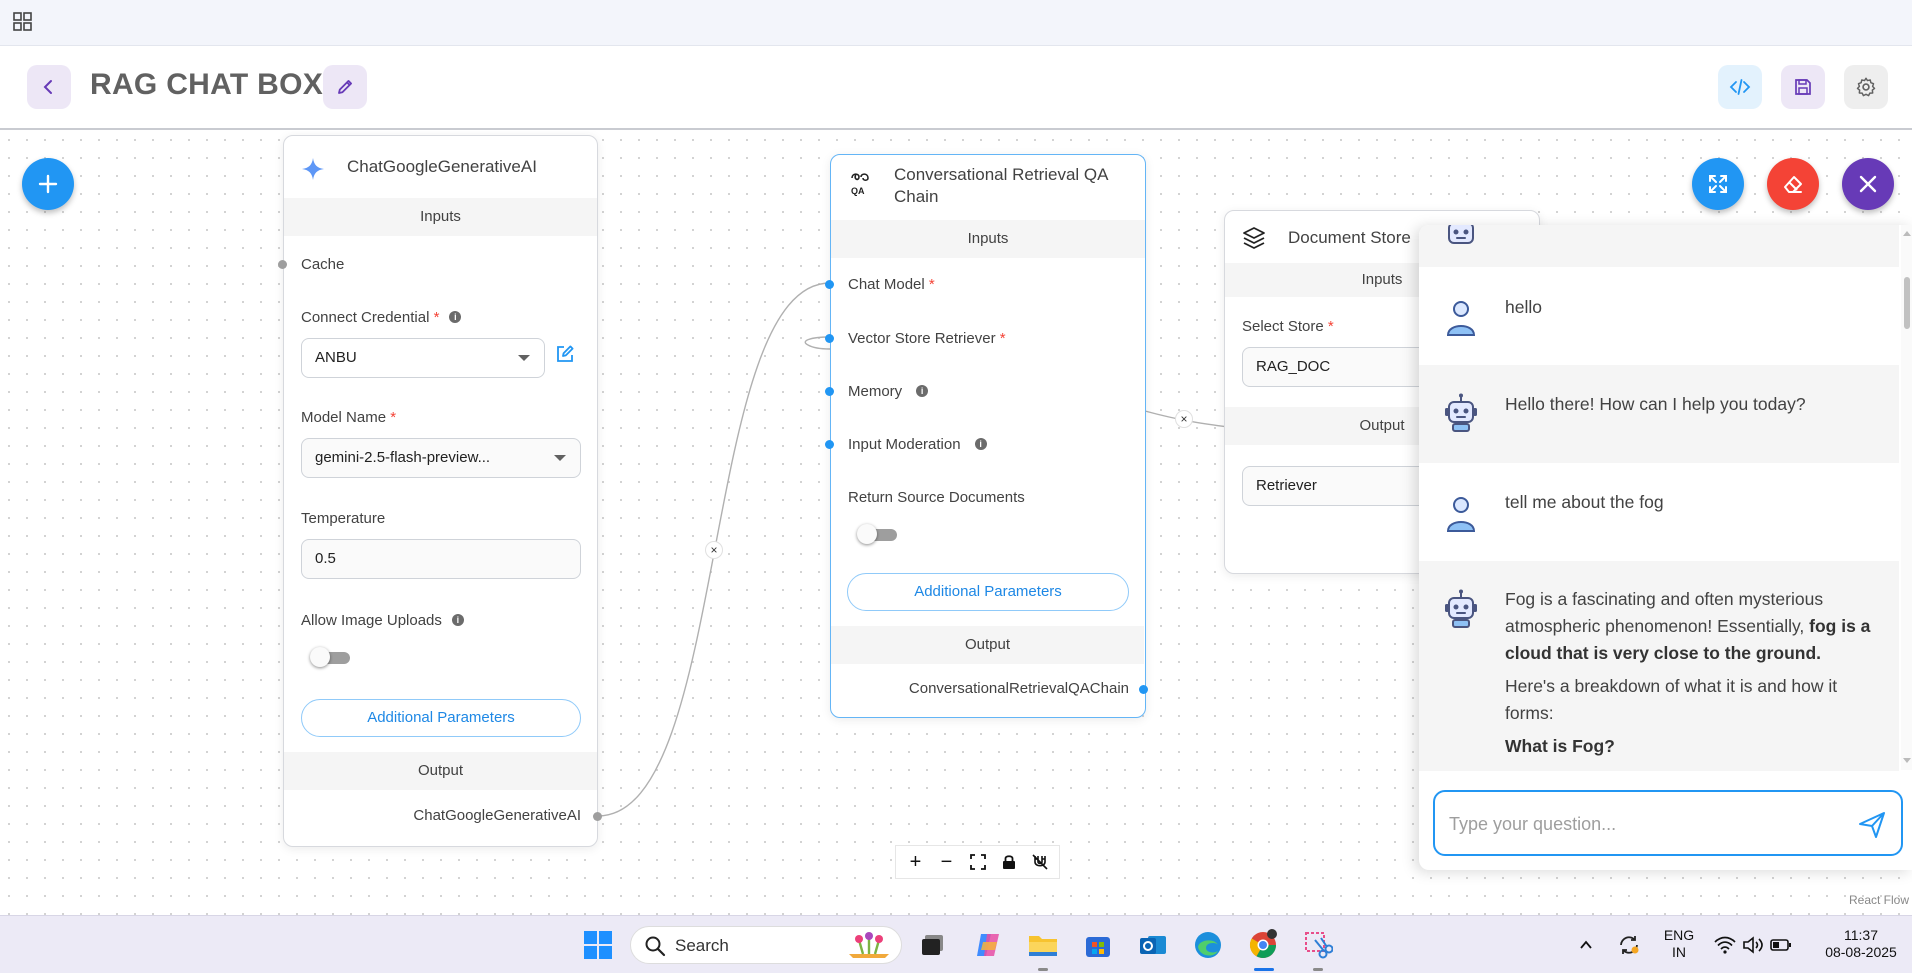  I want to click on chat-model-handle, so click(829, 284).